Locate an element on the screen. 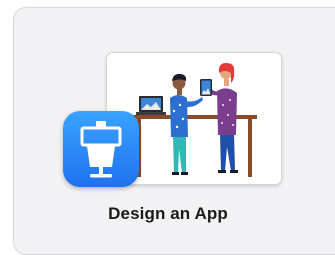 Image resolution: width=335 pixels, height=255 pixels. template-title: Design an App is located at coordinates (168, 213).